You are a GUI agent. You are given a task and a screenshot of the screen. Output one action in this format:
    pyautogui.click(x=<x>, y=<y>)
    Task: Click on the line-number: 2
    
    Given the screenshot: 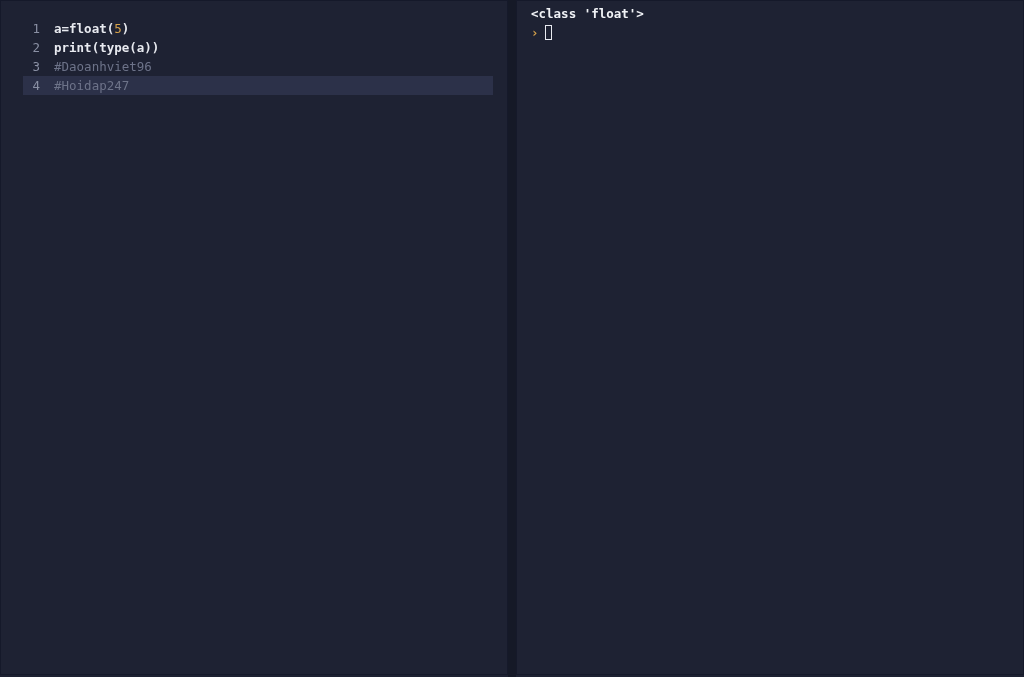 What is the action you would take?
    pyautogui.click(x=36, y=47)
    